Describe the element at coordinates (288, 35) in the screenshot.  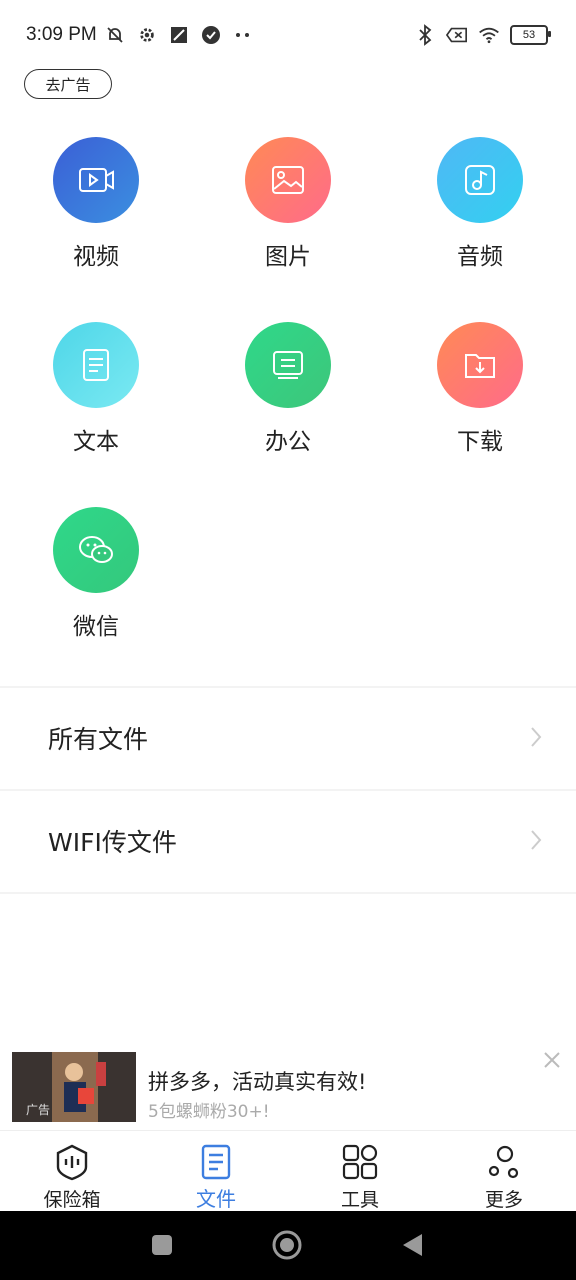
I see `status-bar: 3:09 PM 53` at that location.